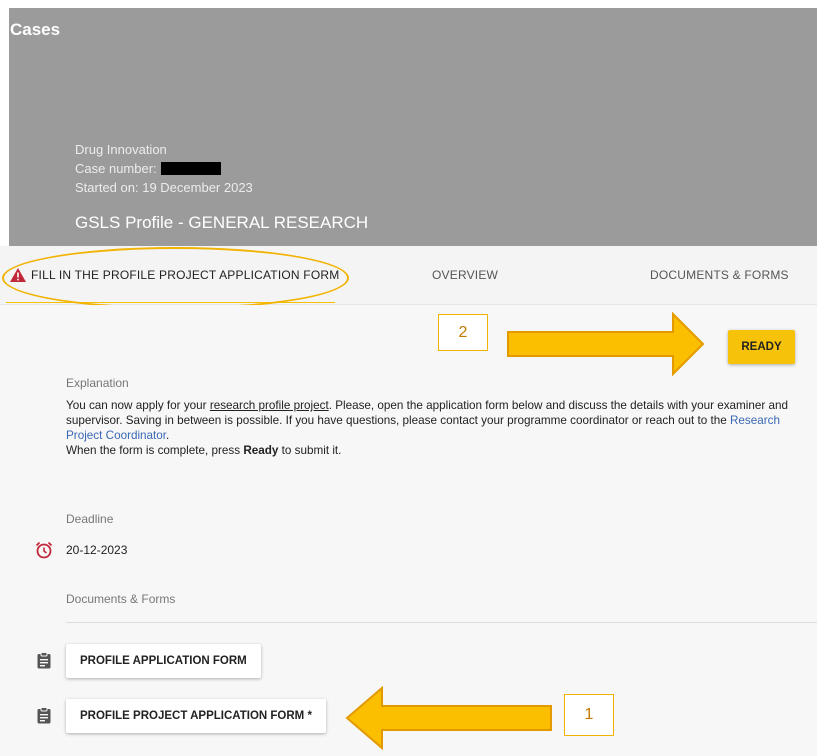 The image size is (817, 756). I want to click on divider, so click(441, 622).